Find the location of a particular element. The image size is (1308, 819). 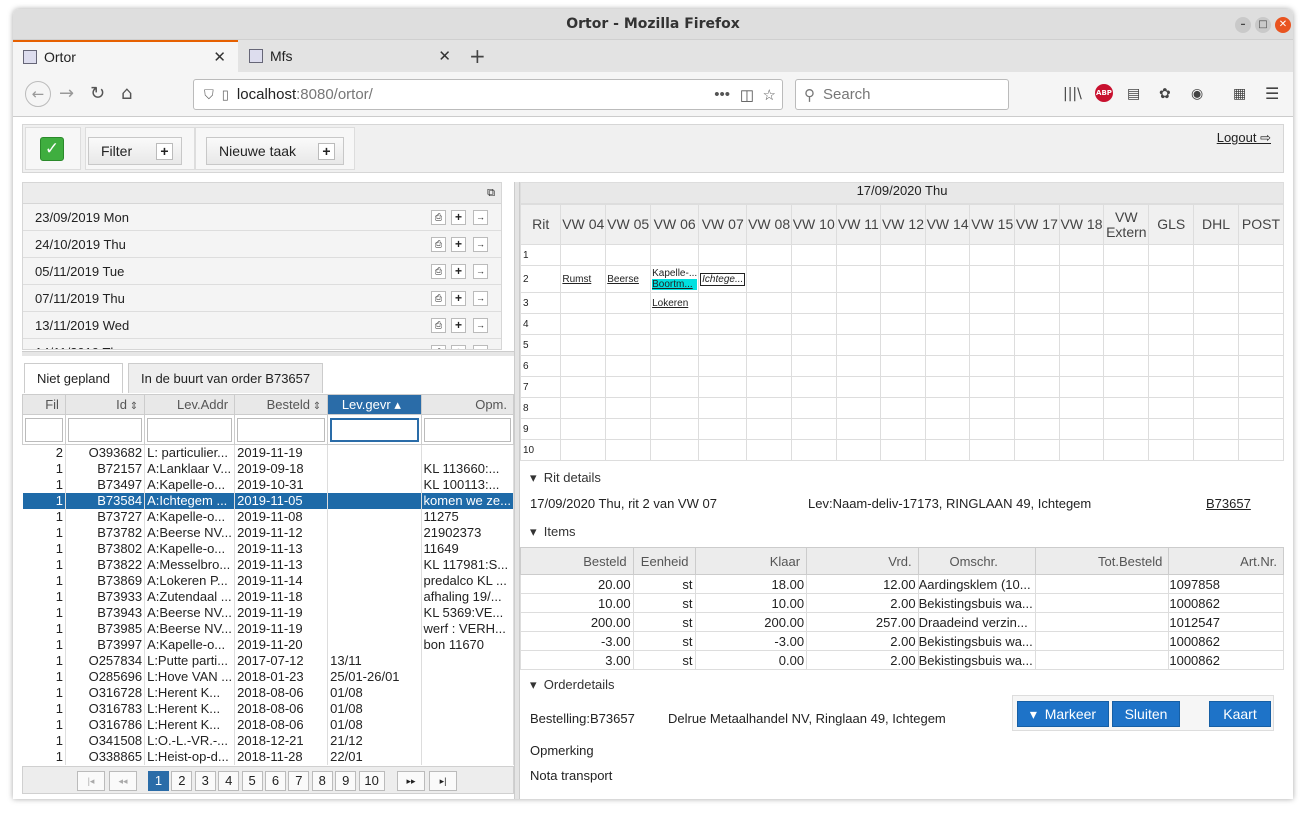

date-row: 23/09/2019 Mon ⎙ + → is located at coordinates (262, 217).